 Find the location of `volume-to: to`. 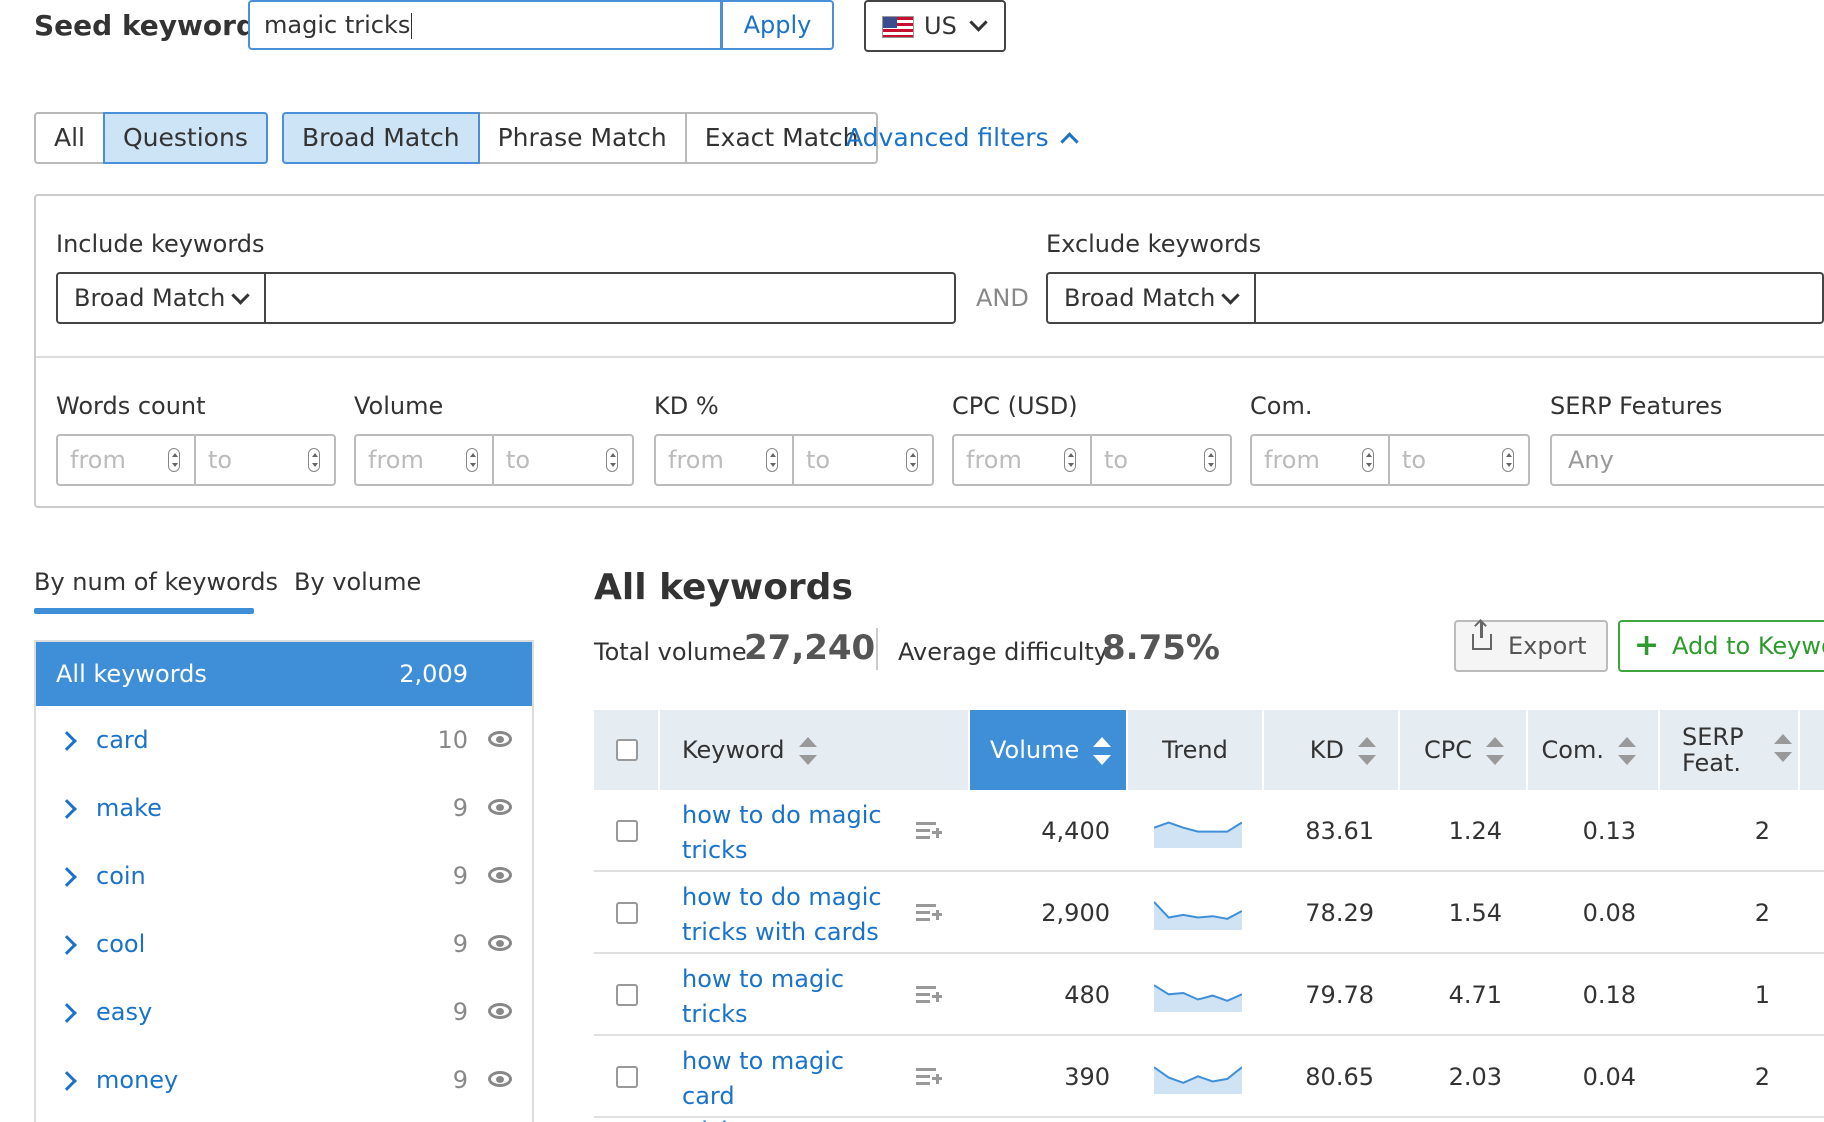

volume-to: to is located at coordinates (564, 460).